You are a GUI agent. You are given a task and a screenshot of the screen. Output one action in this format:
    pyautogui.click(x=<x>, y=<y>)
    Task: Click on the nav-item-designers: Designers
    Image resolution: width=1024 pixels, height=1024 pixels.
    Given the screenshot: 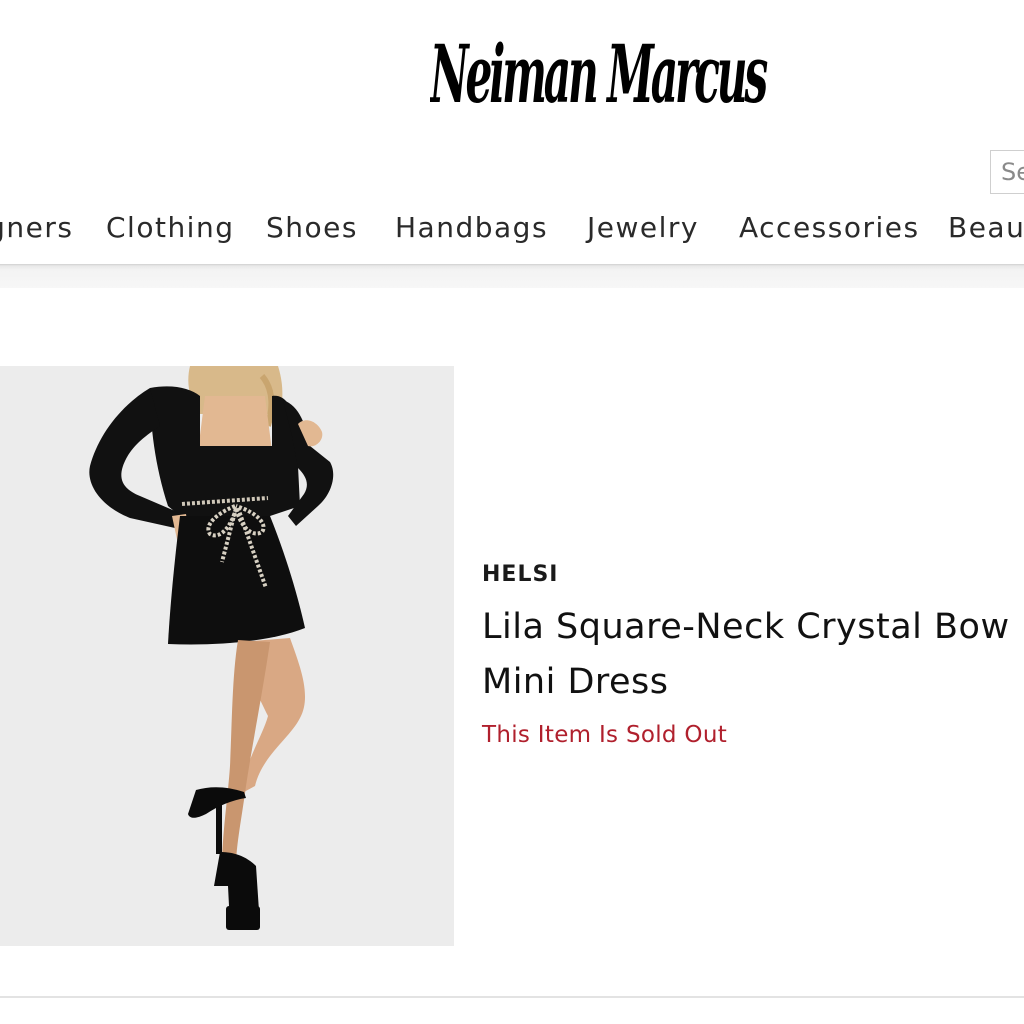 What is the action you would take?
    pyautogui.click(x=37, y=228)
    